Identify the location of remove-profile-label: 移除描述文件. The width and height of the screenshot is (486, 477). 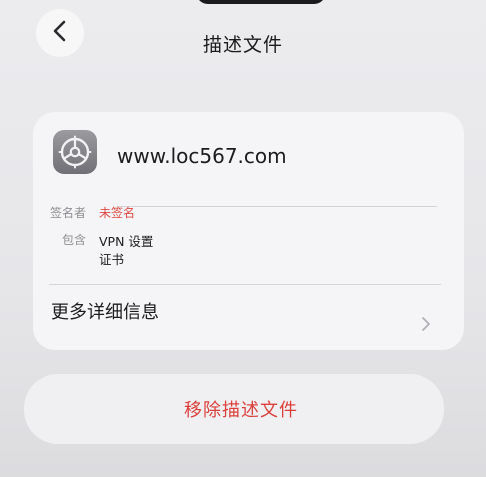
(241, 410).